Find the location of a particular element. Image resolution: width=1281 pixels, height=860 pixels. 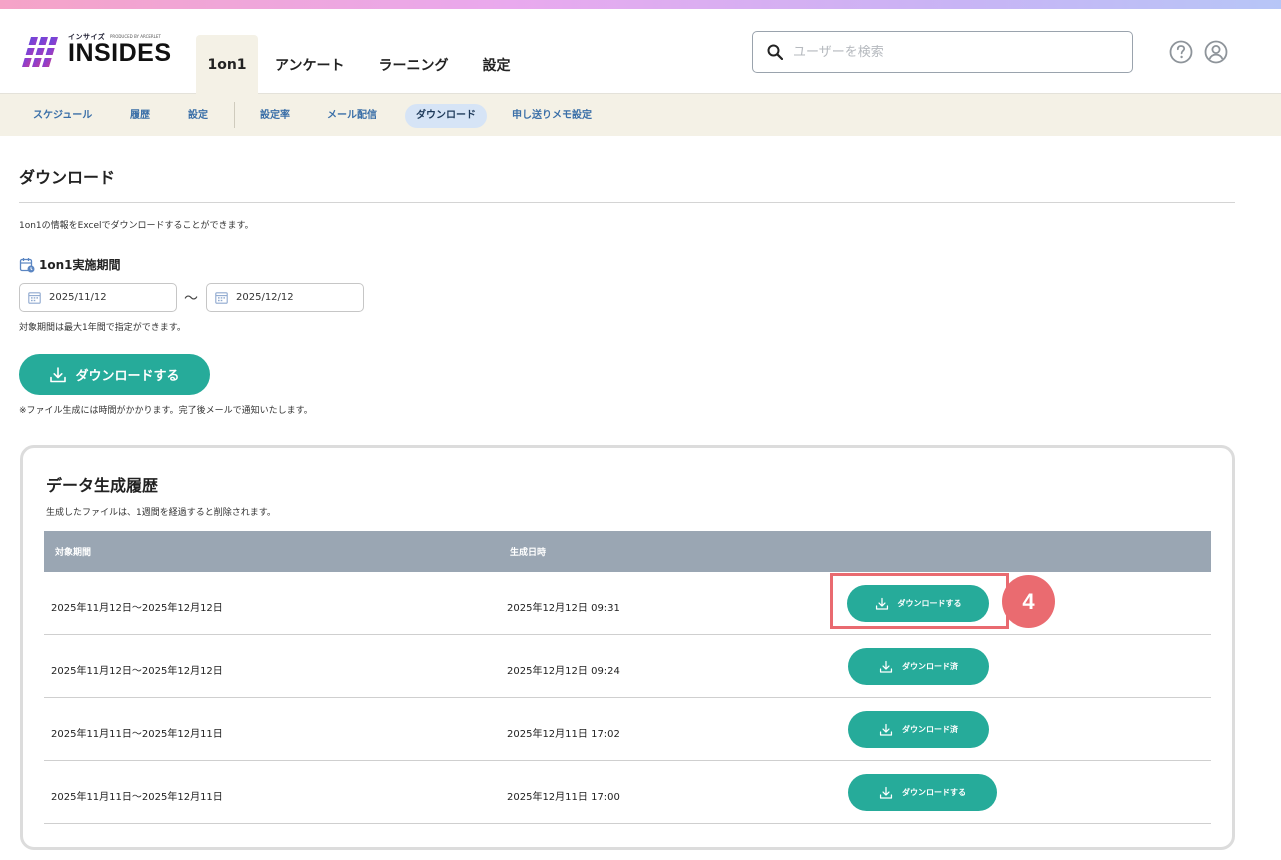

subnav-handover-memo-settings: 申し送りメモ設定 is located at coordinates (552, 116).